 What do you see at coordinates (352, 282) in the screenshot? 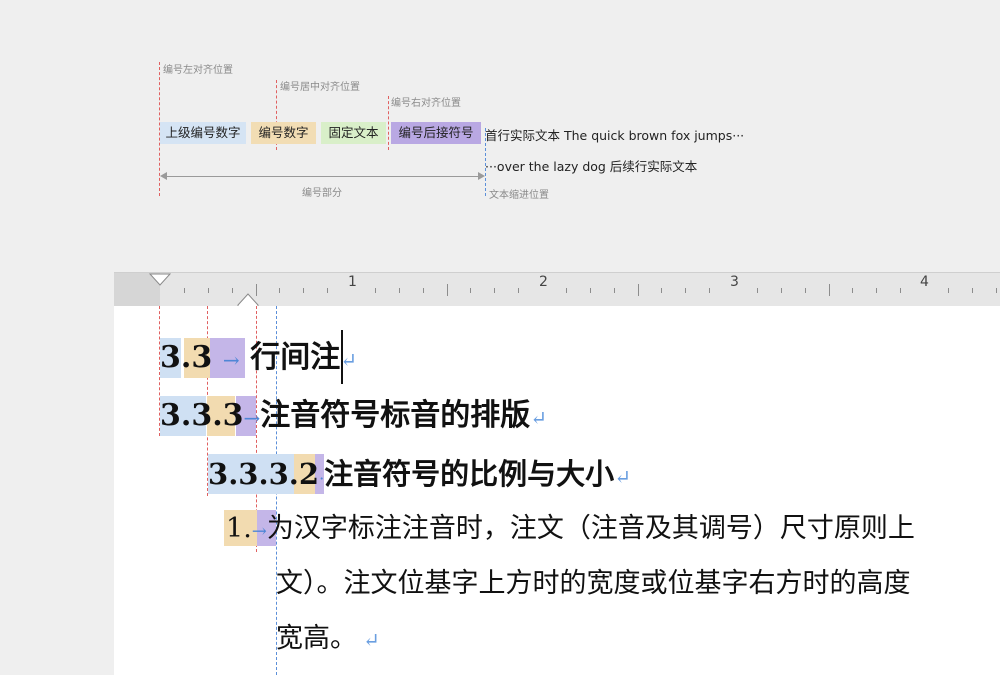
I see `ruler-number-1: 1` at bounding box center [352, 282].